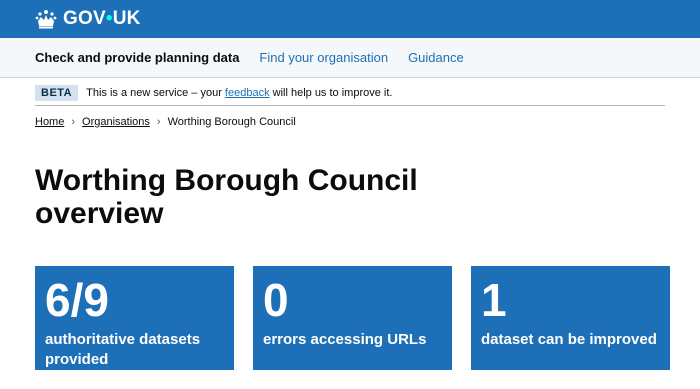 This screenshot has height=389, width=700. Describe the element at coordinates (49, 122) in the screenshot. I see `breadcrumb-home: Home` at that location.